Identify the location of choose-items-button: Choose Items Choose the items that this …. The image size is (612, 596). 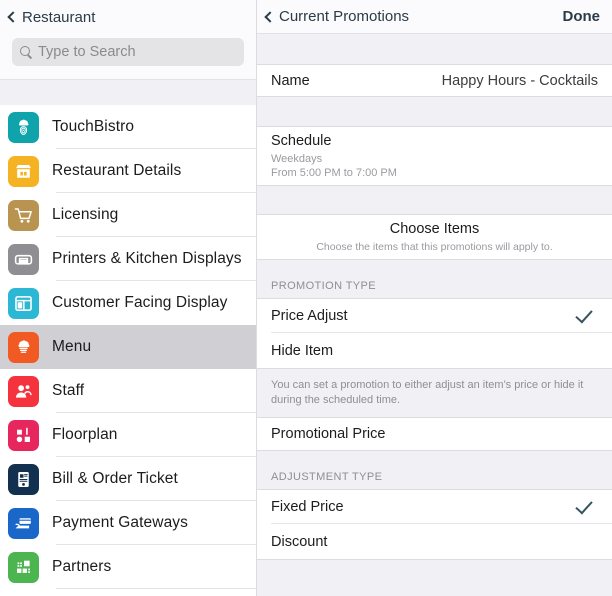
(434, 237).